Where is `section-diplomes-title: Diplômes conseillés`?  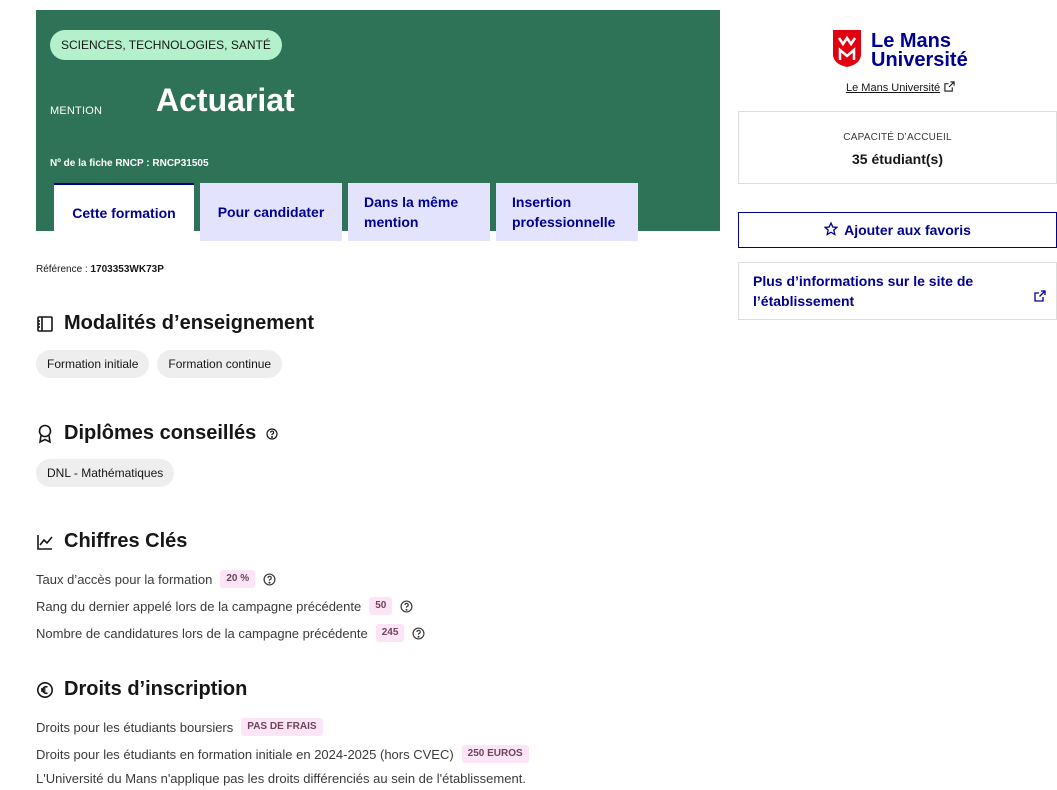
section-diplomes-title: Diplômes conseillés is located at coordinates (157, 433).